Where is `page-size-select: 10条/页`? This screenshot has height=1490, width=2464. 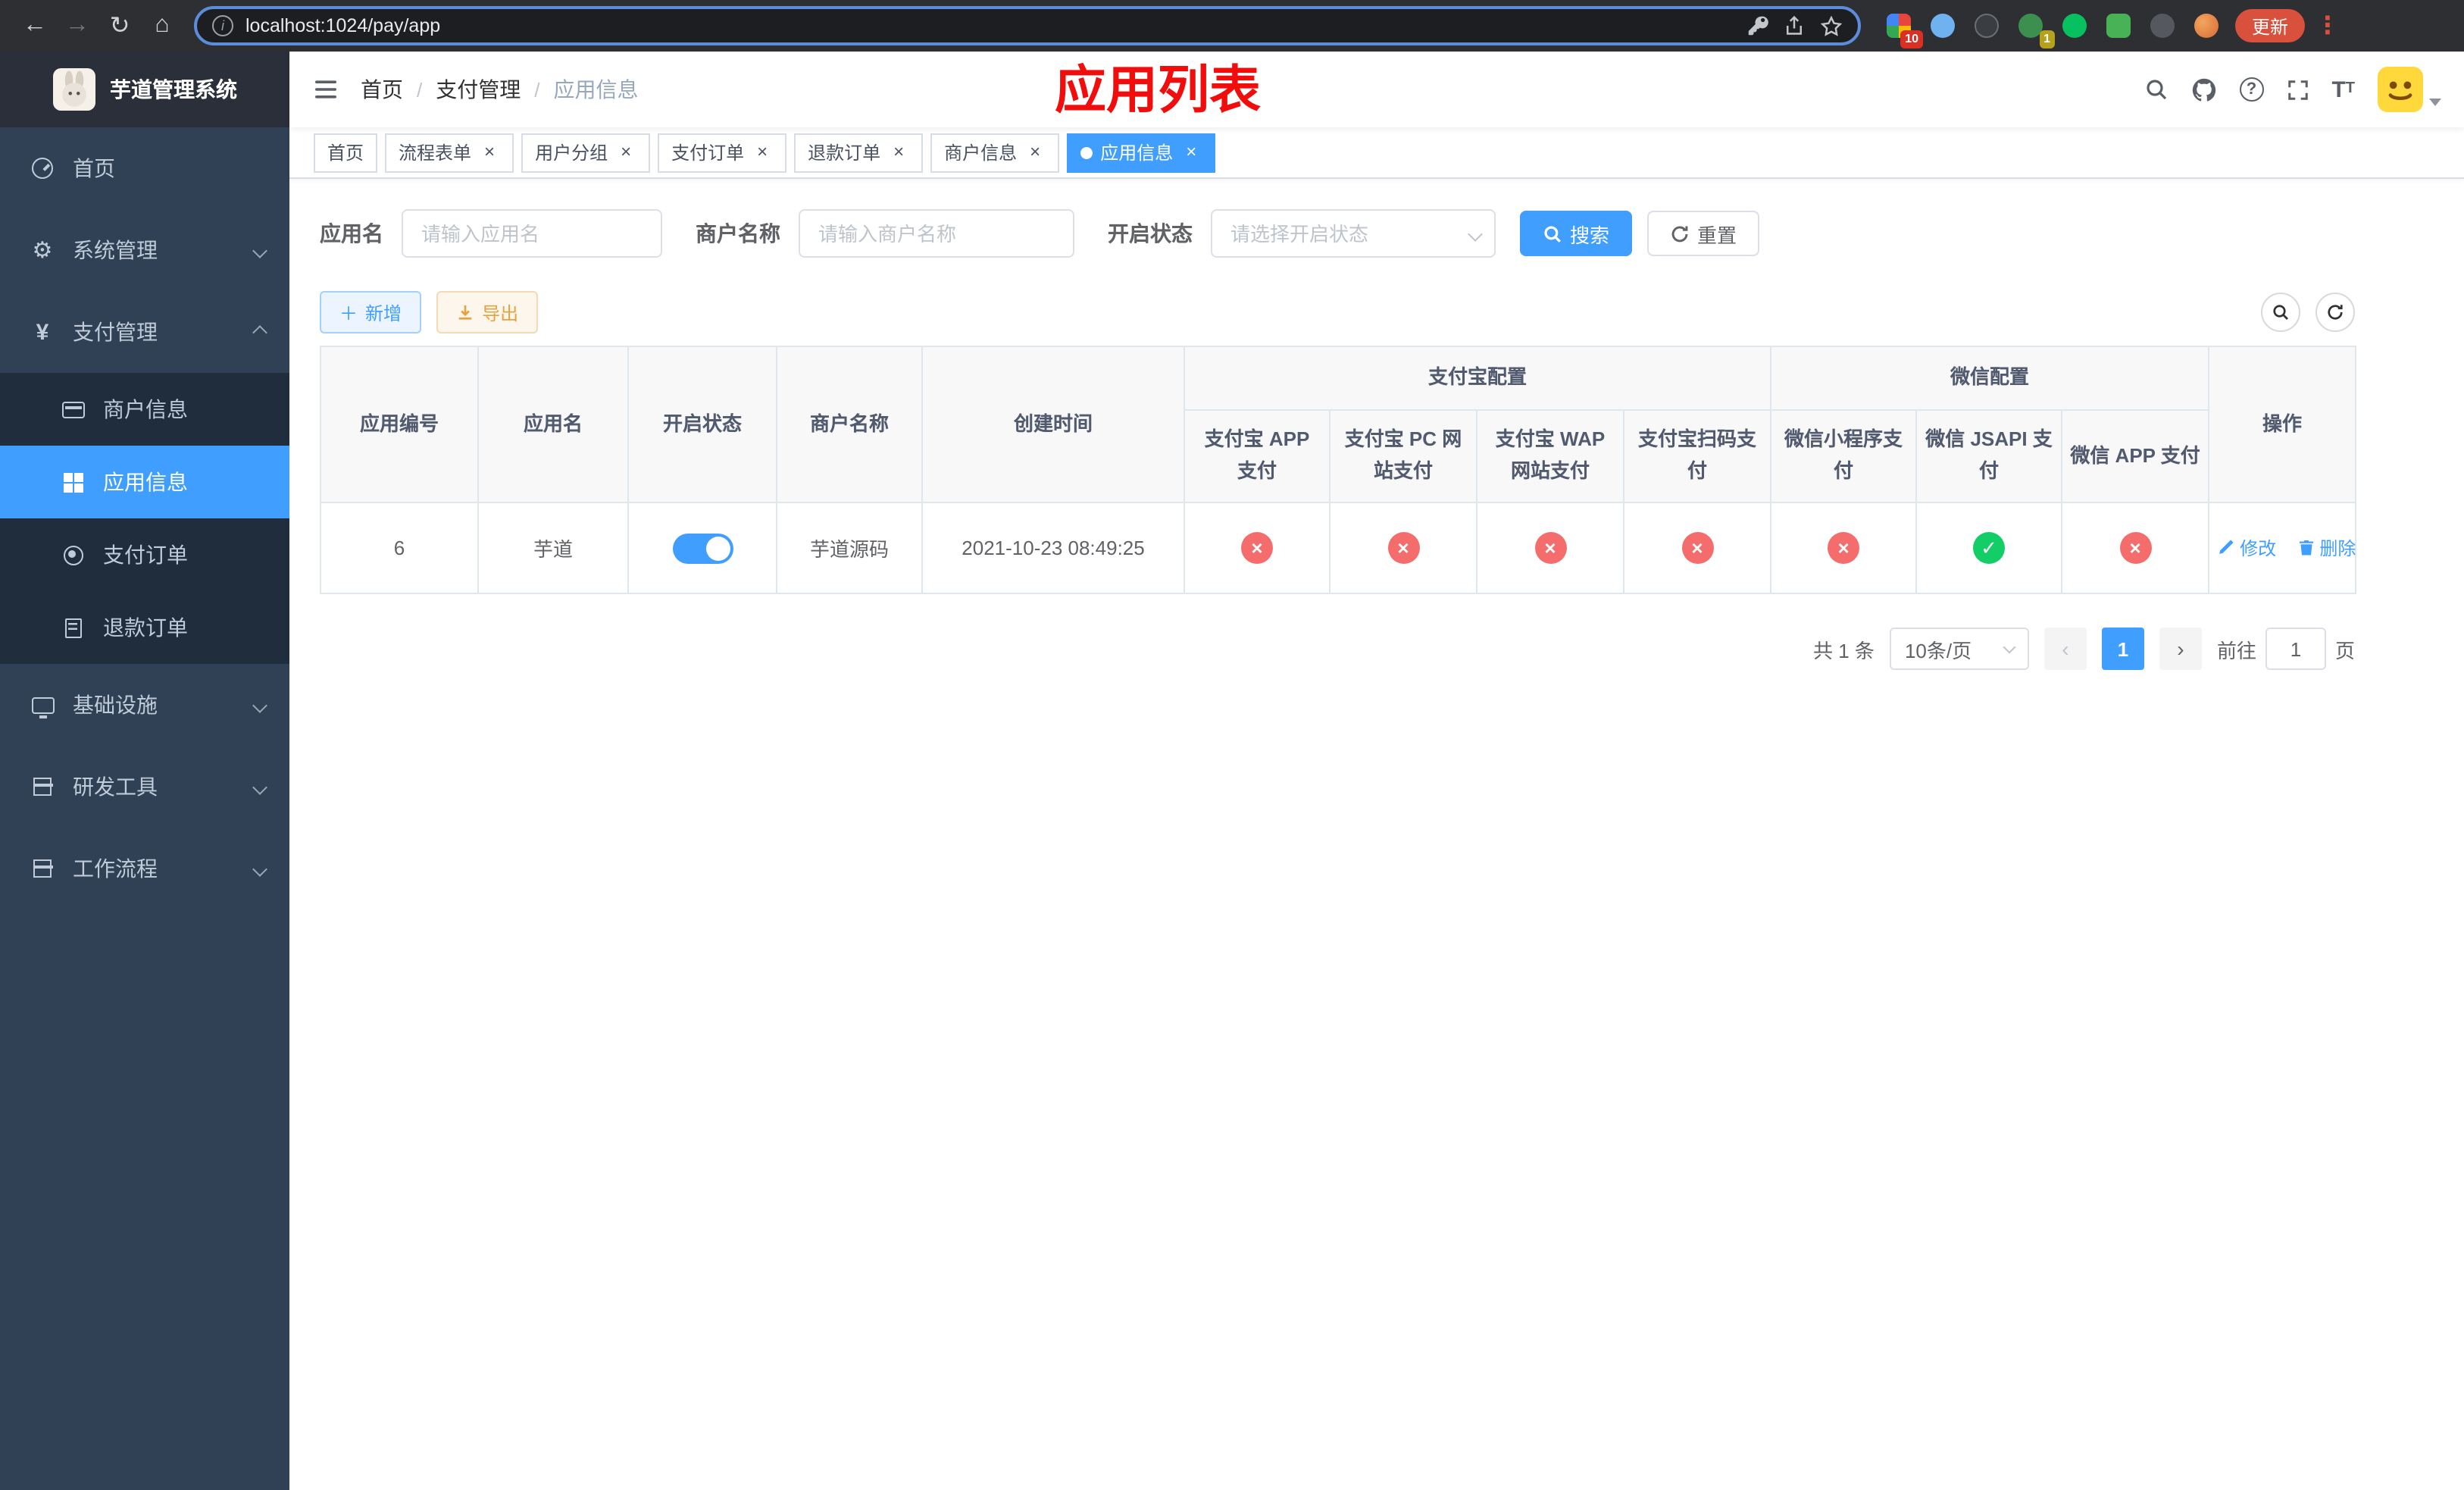 page-size-select: 10条/页 is located at coordinates (1959, 649).